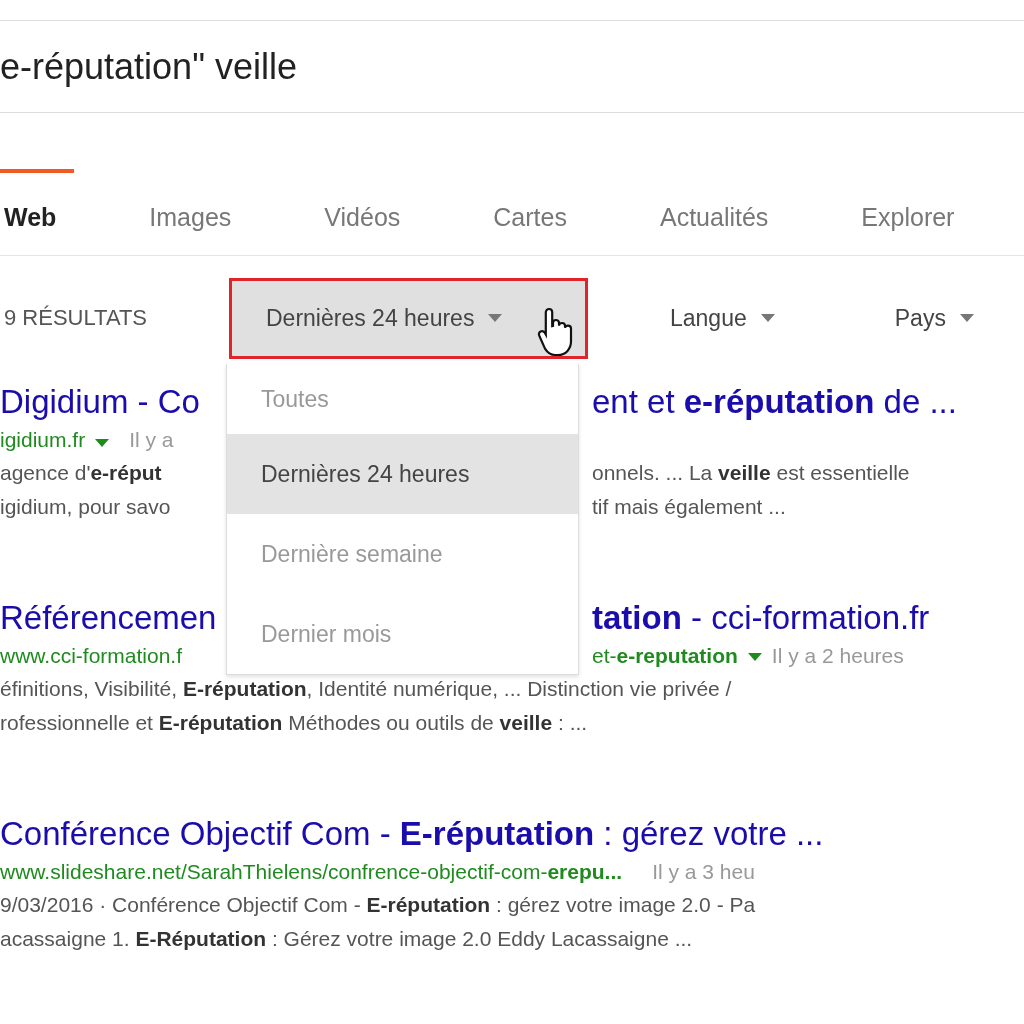  I want to click on result-snippet: agence d'e-réput, so click(81, 473).